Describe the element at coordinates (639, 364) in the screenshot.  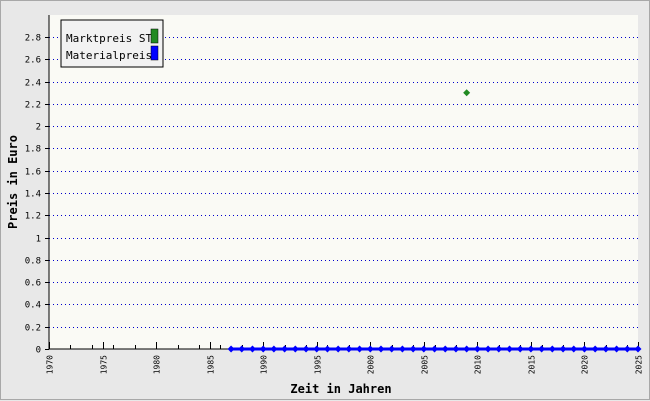
I see `x-tick-label: 2025` at that location.